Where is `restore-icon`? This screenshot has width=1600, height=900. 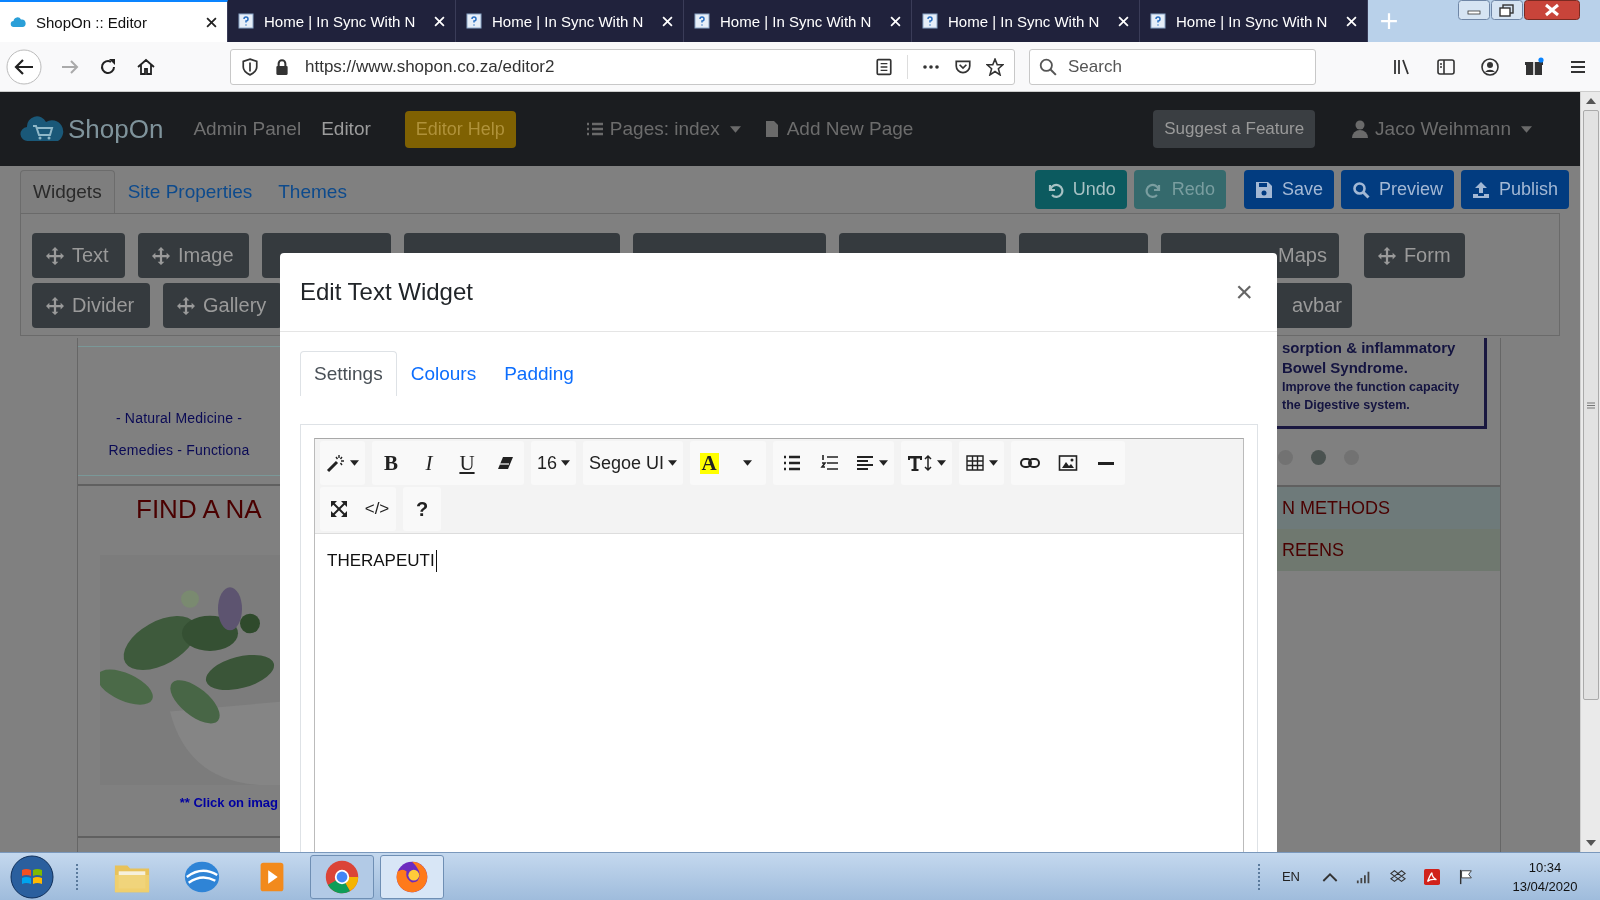
restore-icon is located at coordinates (1507, 10).